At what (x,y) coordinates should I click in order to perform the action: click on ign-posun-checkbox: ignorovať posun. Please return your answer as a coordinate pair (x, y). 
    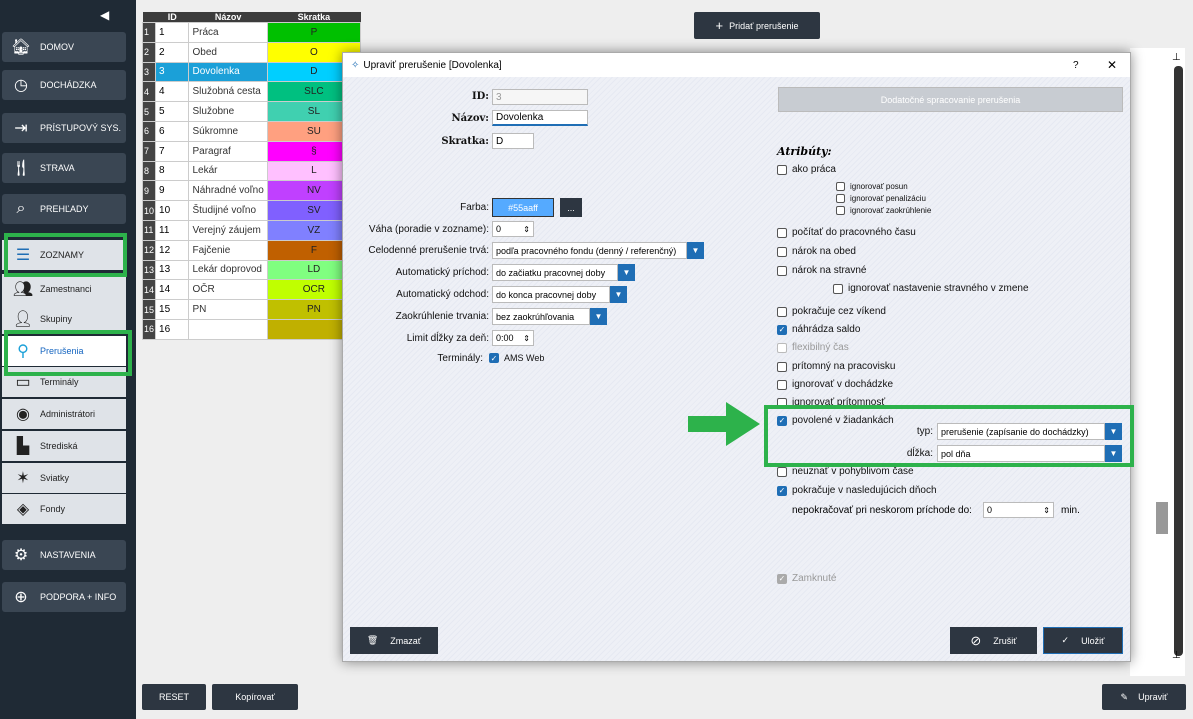
    Looking at the image, I should click on (872, 186).